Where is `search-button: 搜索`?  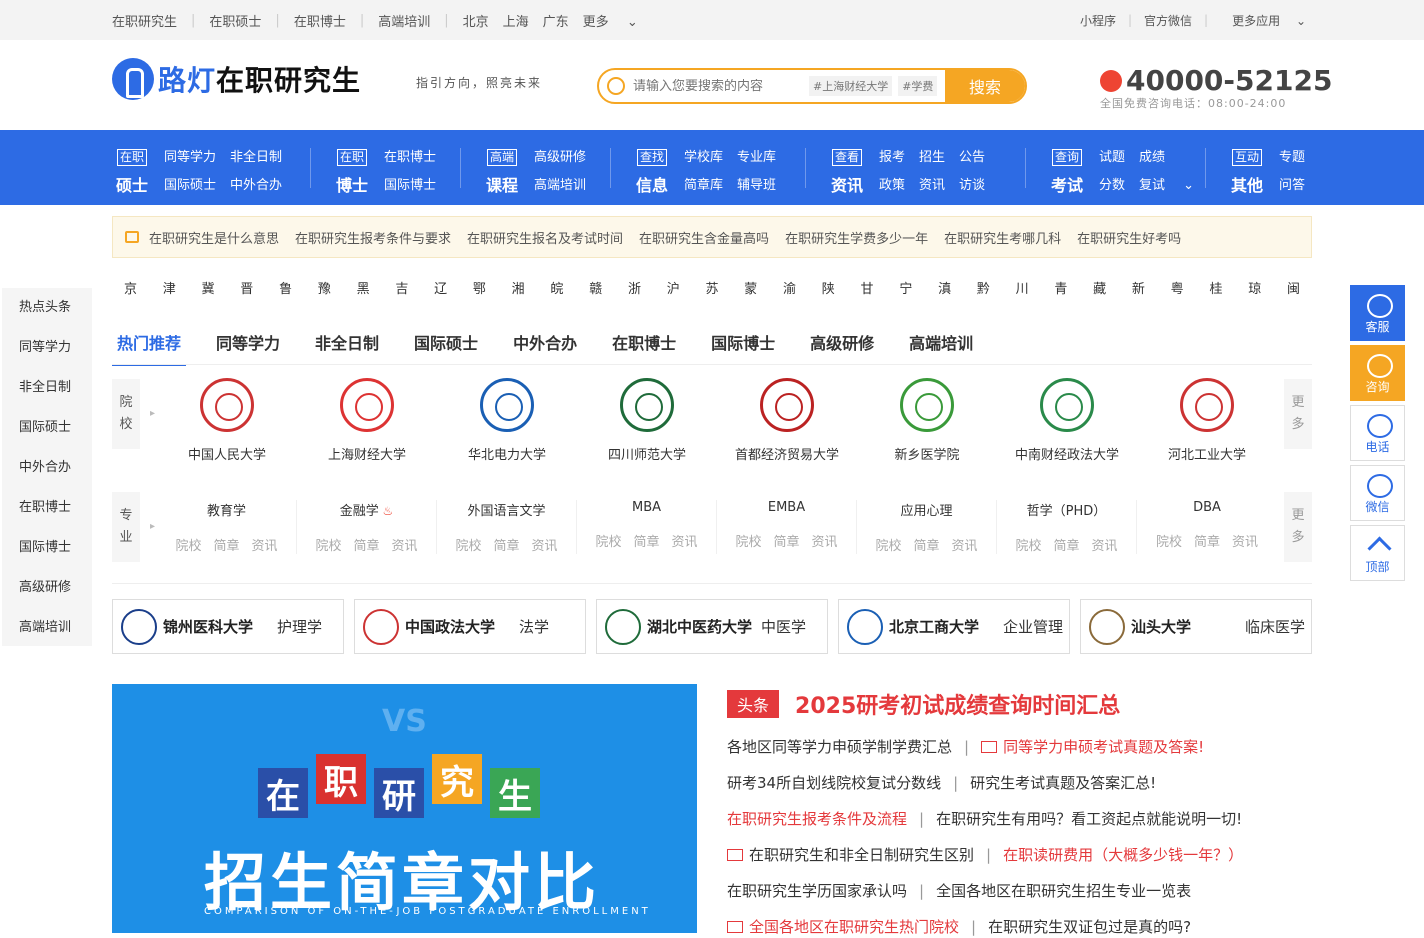 search-button: 搜索 is located at coordinates (985, 86).